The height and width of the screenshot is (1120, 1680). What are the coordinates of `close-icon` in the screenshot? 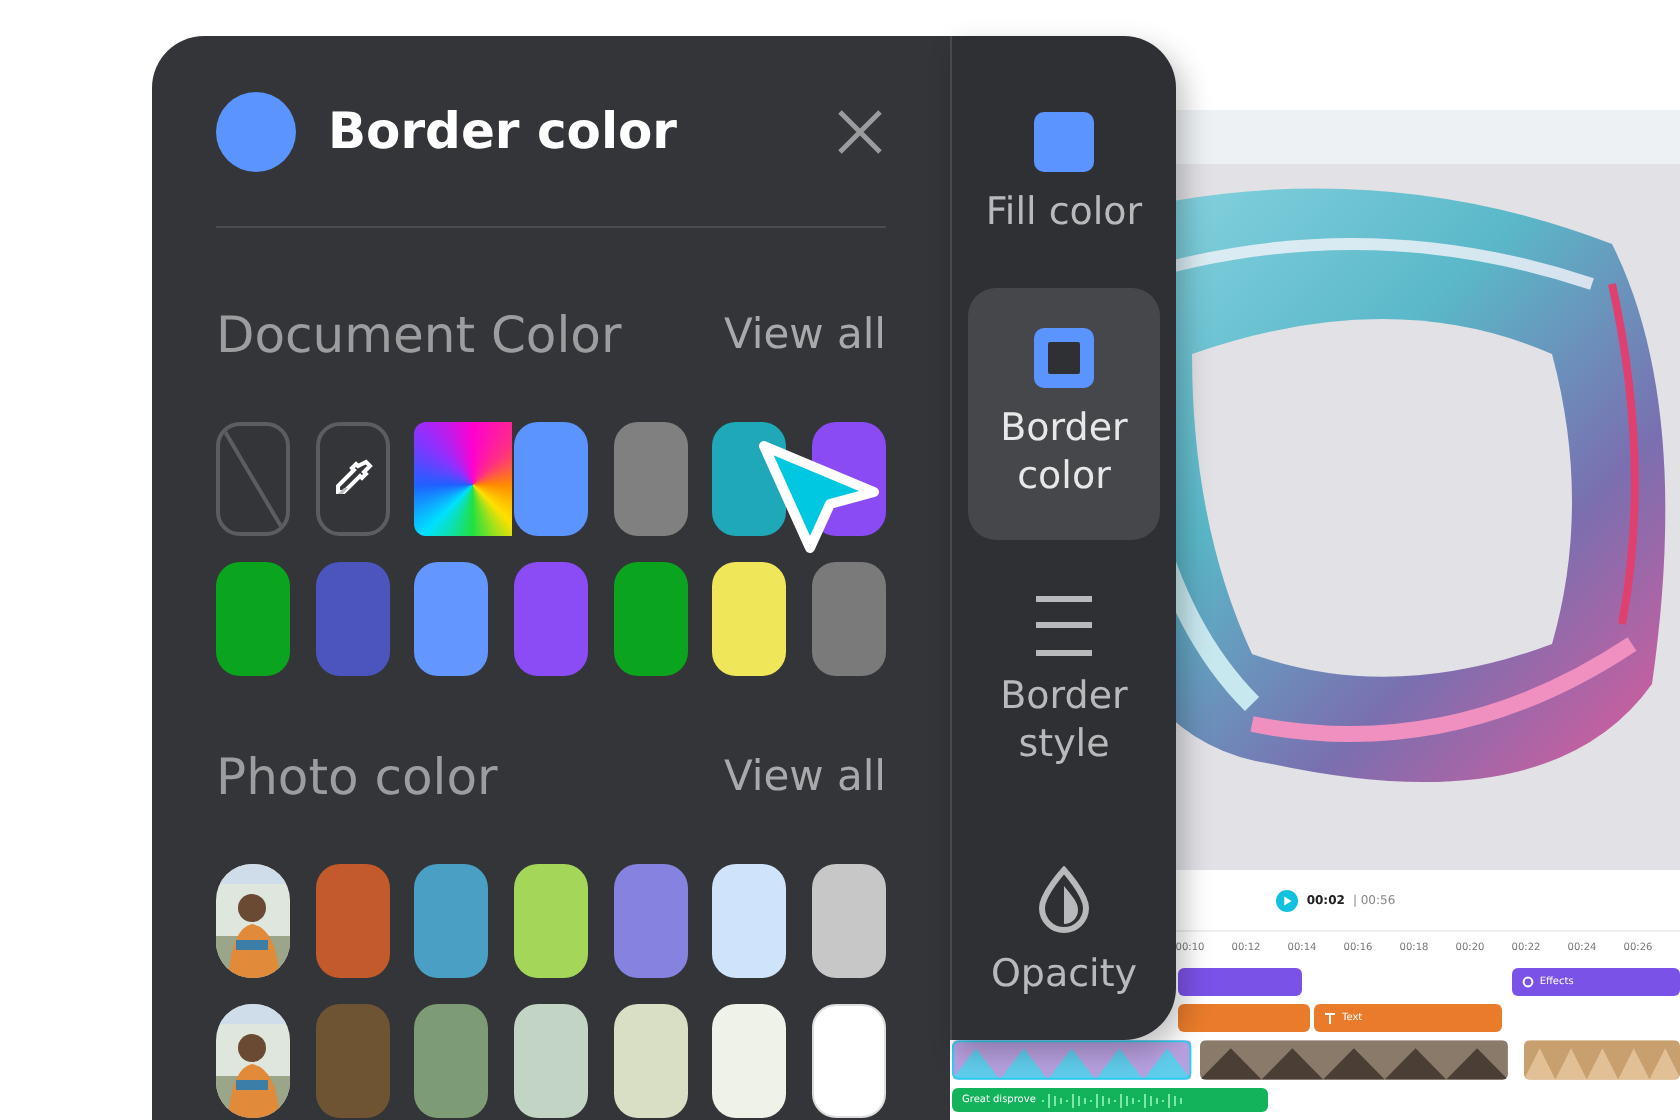 It's located at (860, 131).